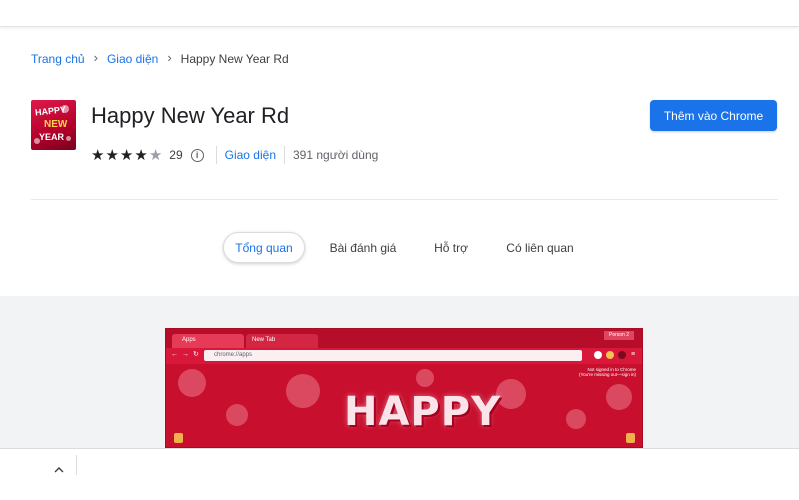  What do you see at coordinates (633, 354) in the screenshot?
I see `menu-icon: ≡` at bounding box center [633, 354].